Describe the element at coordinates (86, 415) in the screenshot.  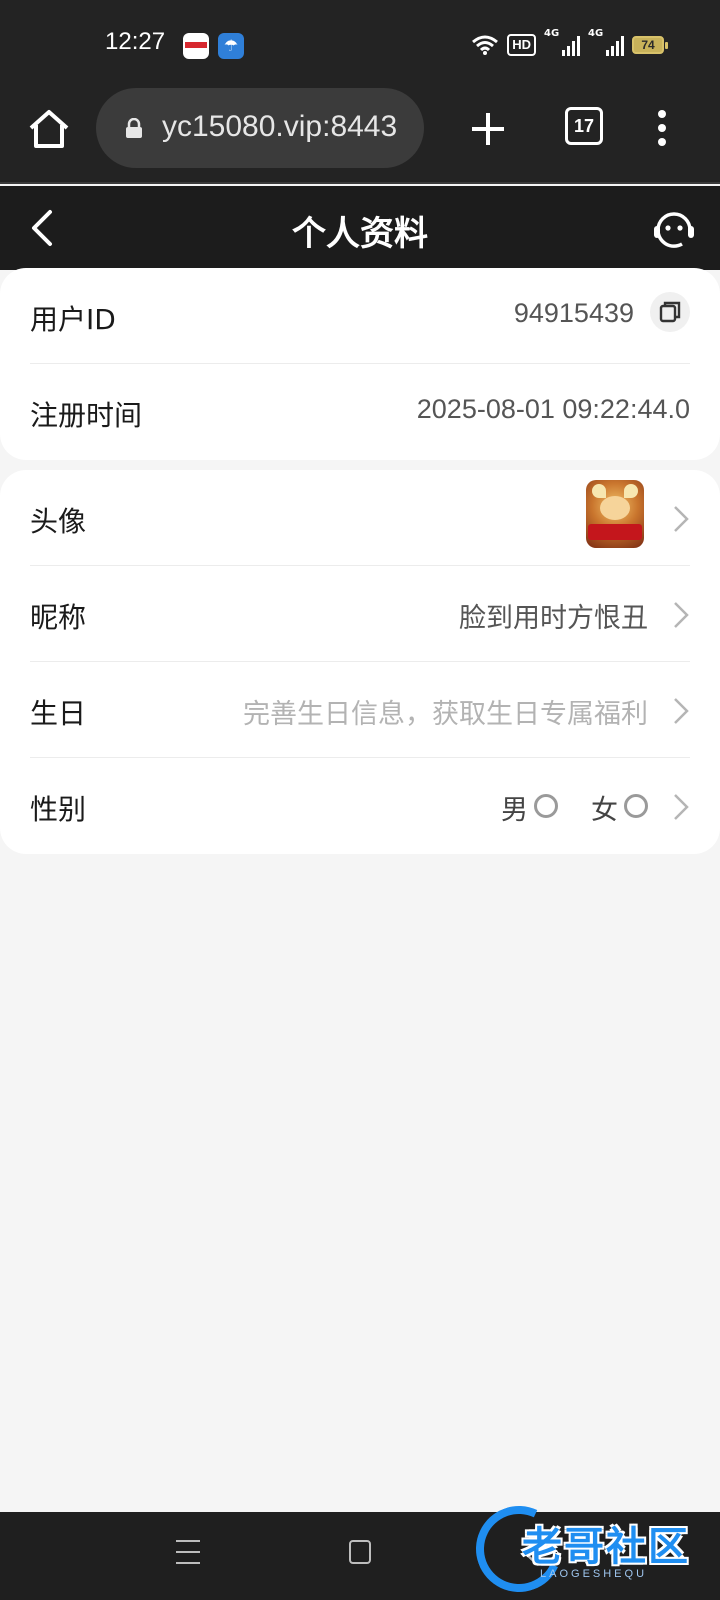
I see `register-time-label: 注册时间` at that location.